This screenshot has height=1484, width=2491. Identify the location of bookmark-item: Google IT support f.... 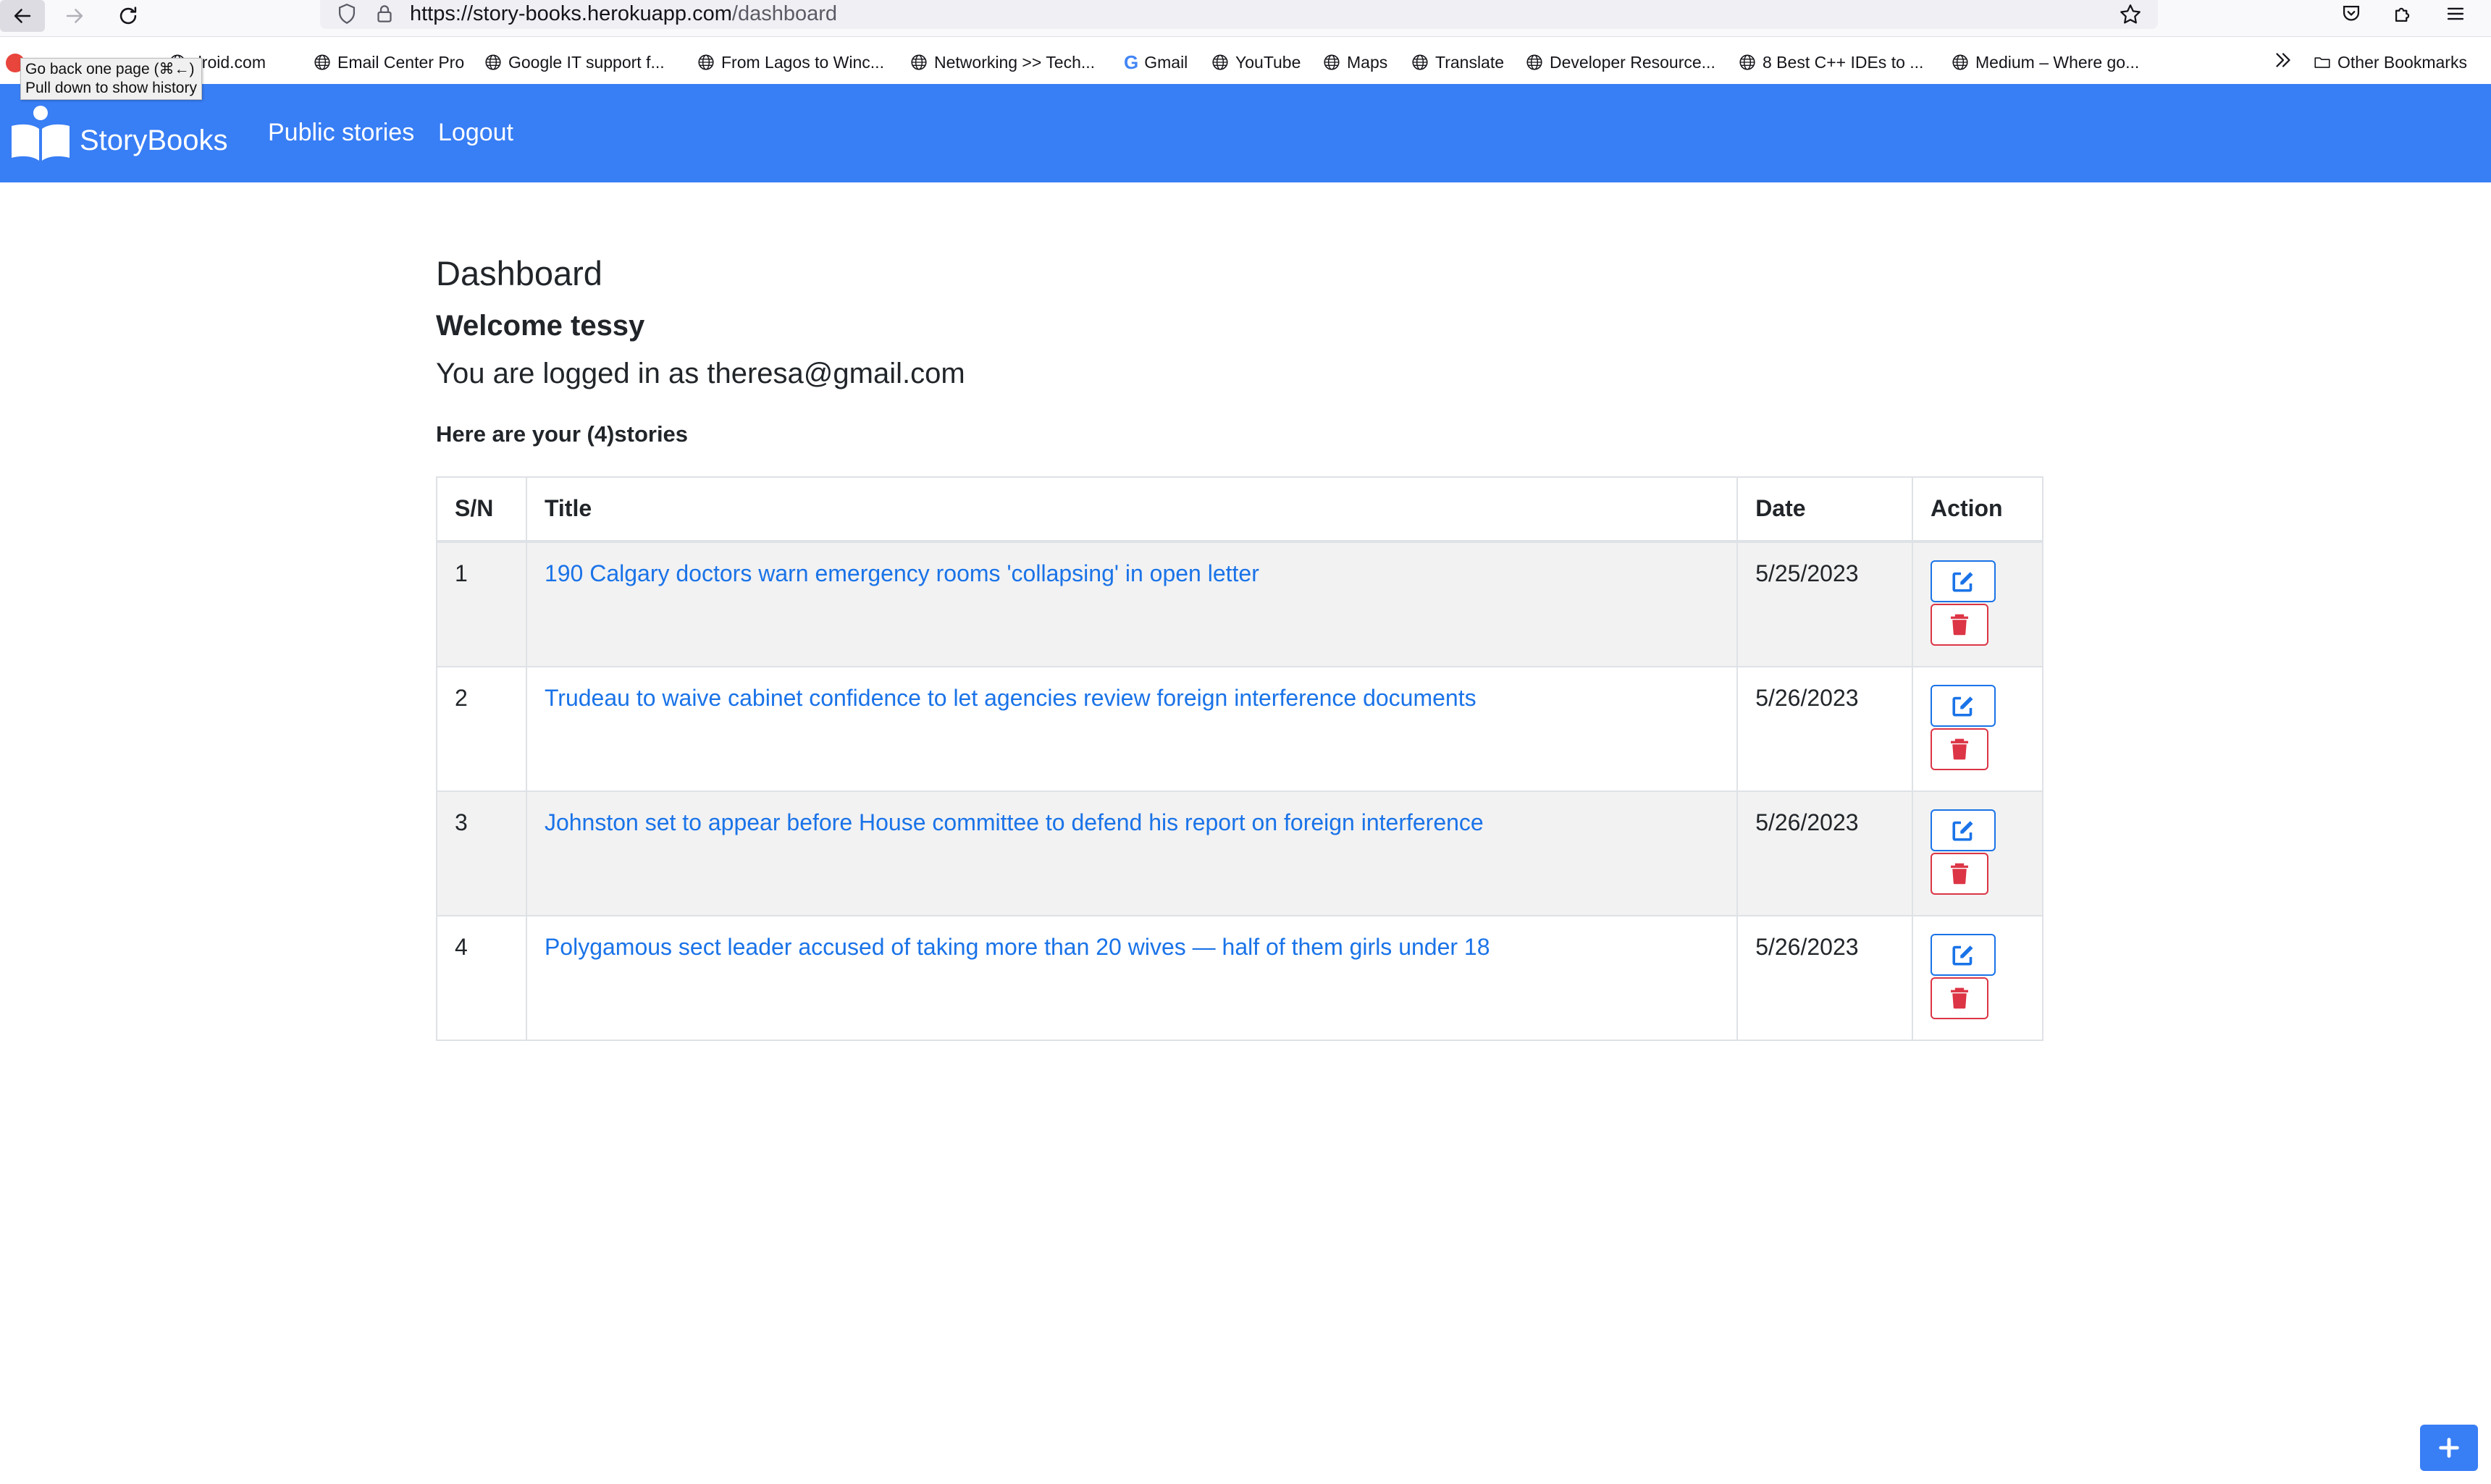
(575, 62).